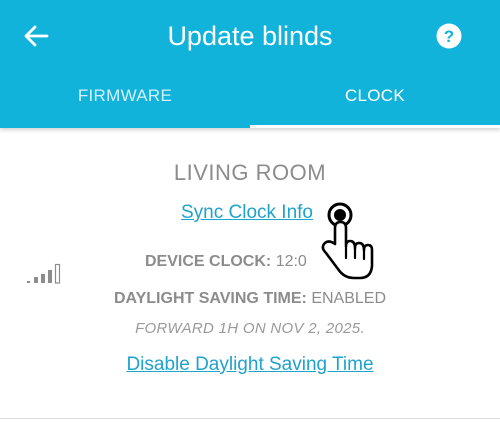 The width and height of the screenshot is (500, 425). Describe the element at coordinates (247, 213) in the screenshot. I see `sync-clock-link: Sync Clock Info` at that location.